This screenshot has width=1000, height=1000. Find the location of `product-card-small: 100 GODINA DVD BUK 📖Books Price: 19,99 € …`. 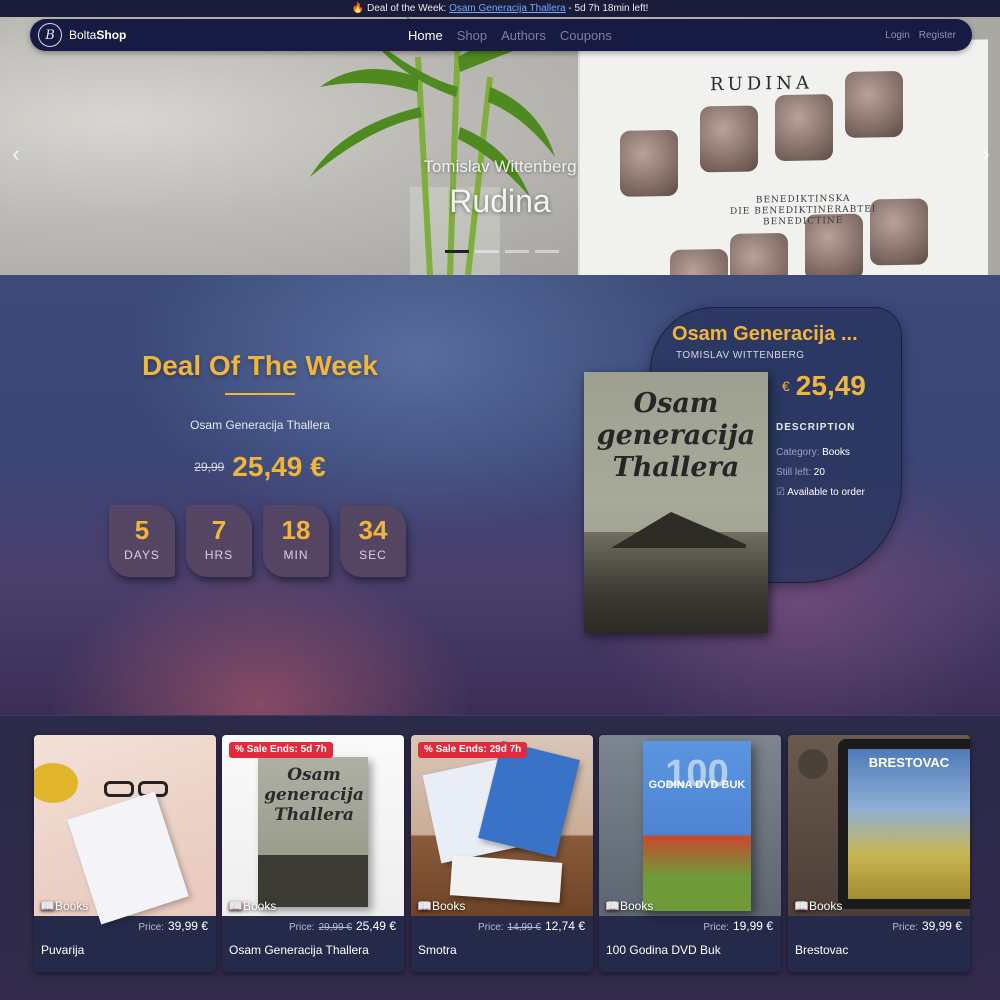

product-card-small: 100 GODINA DVD BUK 📖Books Price: 19,99 € … is located at coordinates (690, 853).